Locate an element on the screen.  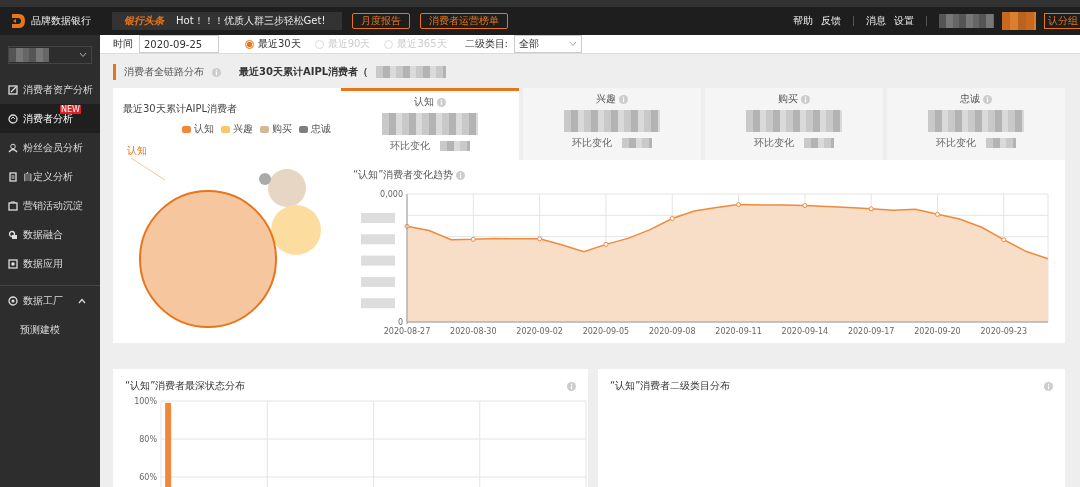
category-label: 二级类目: is located at coordinates (486, 44).